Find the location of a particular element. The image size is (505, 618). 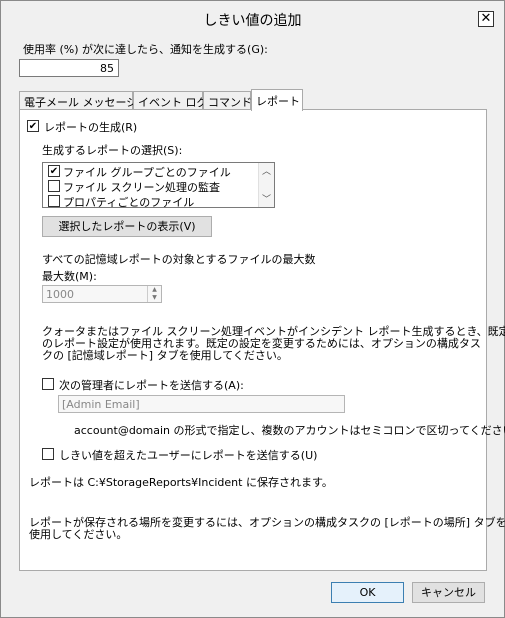

title-bar: しきい値の追加 ✕ is located at coordinates (252, 17).